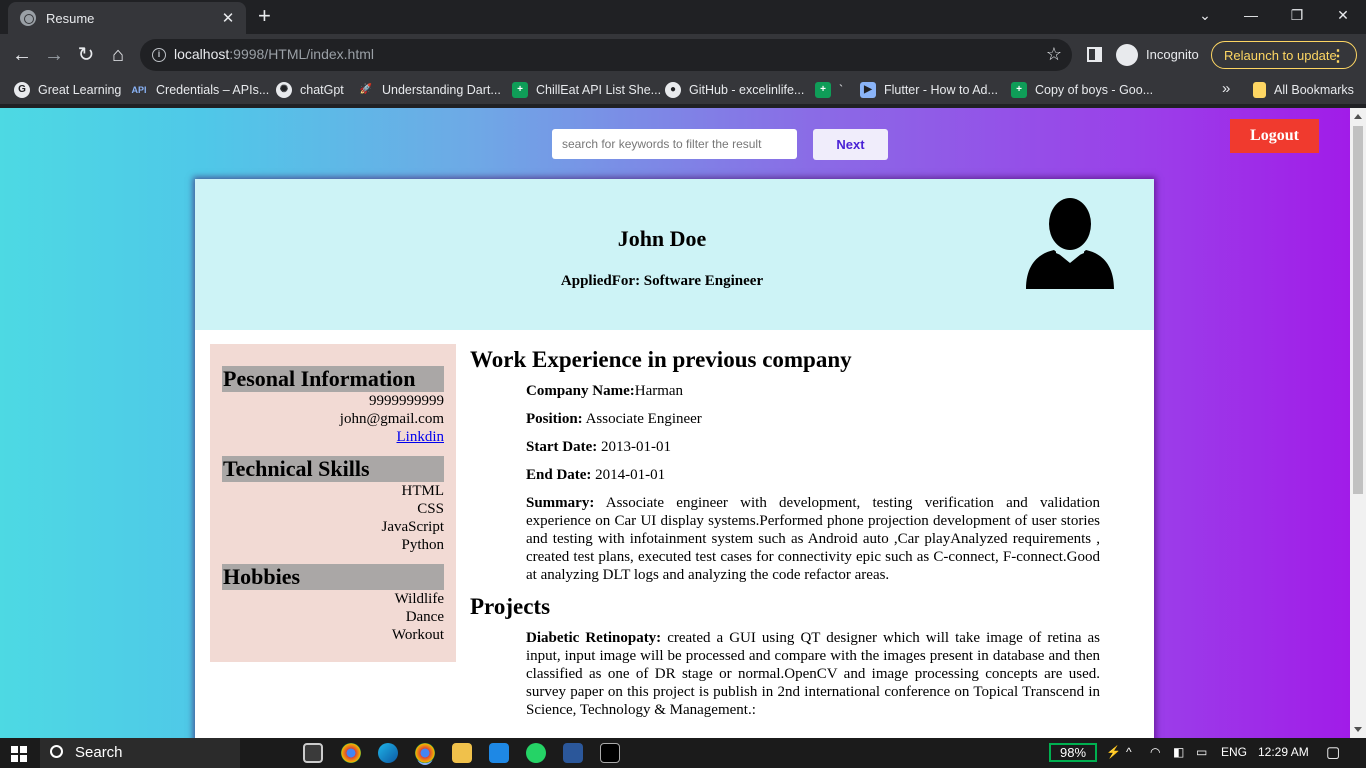  I want to click on terminal-icon, so click(610, 753).